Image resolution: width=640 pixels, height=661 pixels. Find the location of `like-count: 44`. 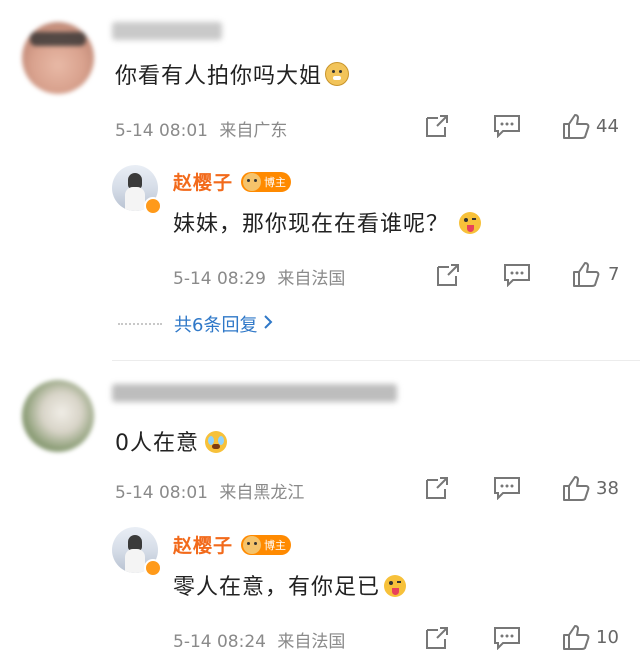

like-count: 44 is located at coordinates (607, 126).